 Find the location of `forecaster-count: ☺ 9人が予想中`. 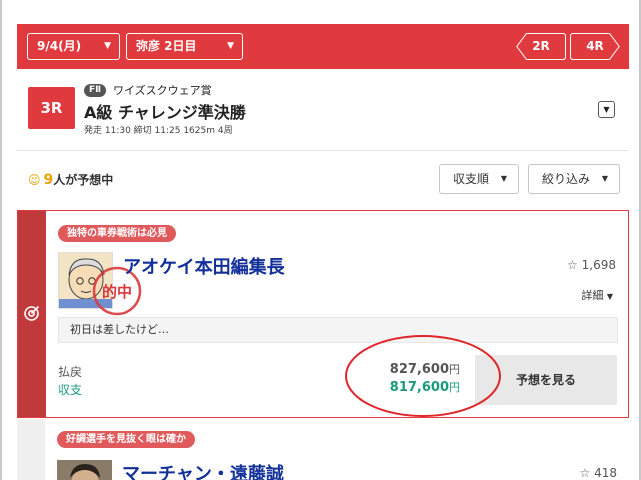

forecaster-count: ☺ 9人が予想中 is located at coordinates (70, 179).